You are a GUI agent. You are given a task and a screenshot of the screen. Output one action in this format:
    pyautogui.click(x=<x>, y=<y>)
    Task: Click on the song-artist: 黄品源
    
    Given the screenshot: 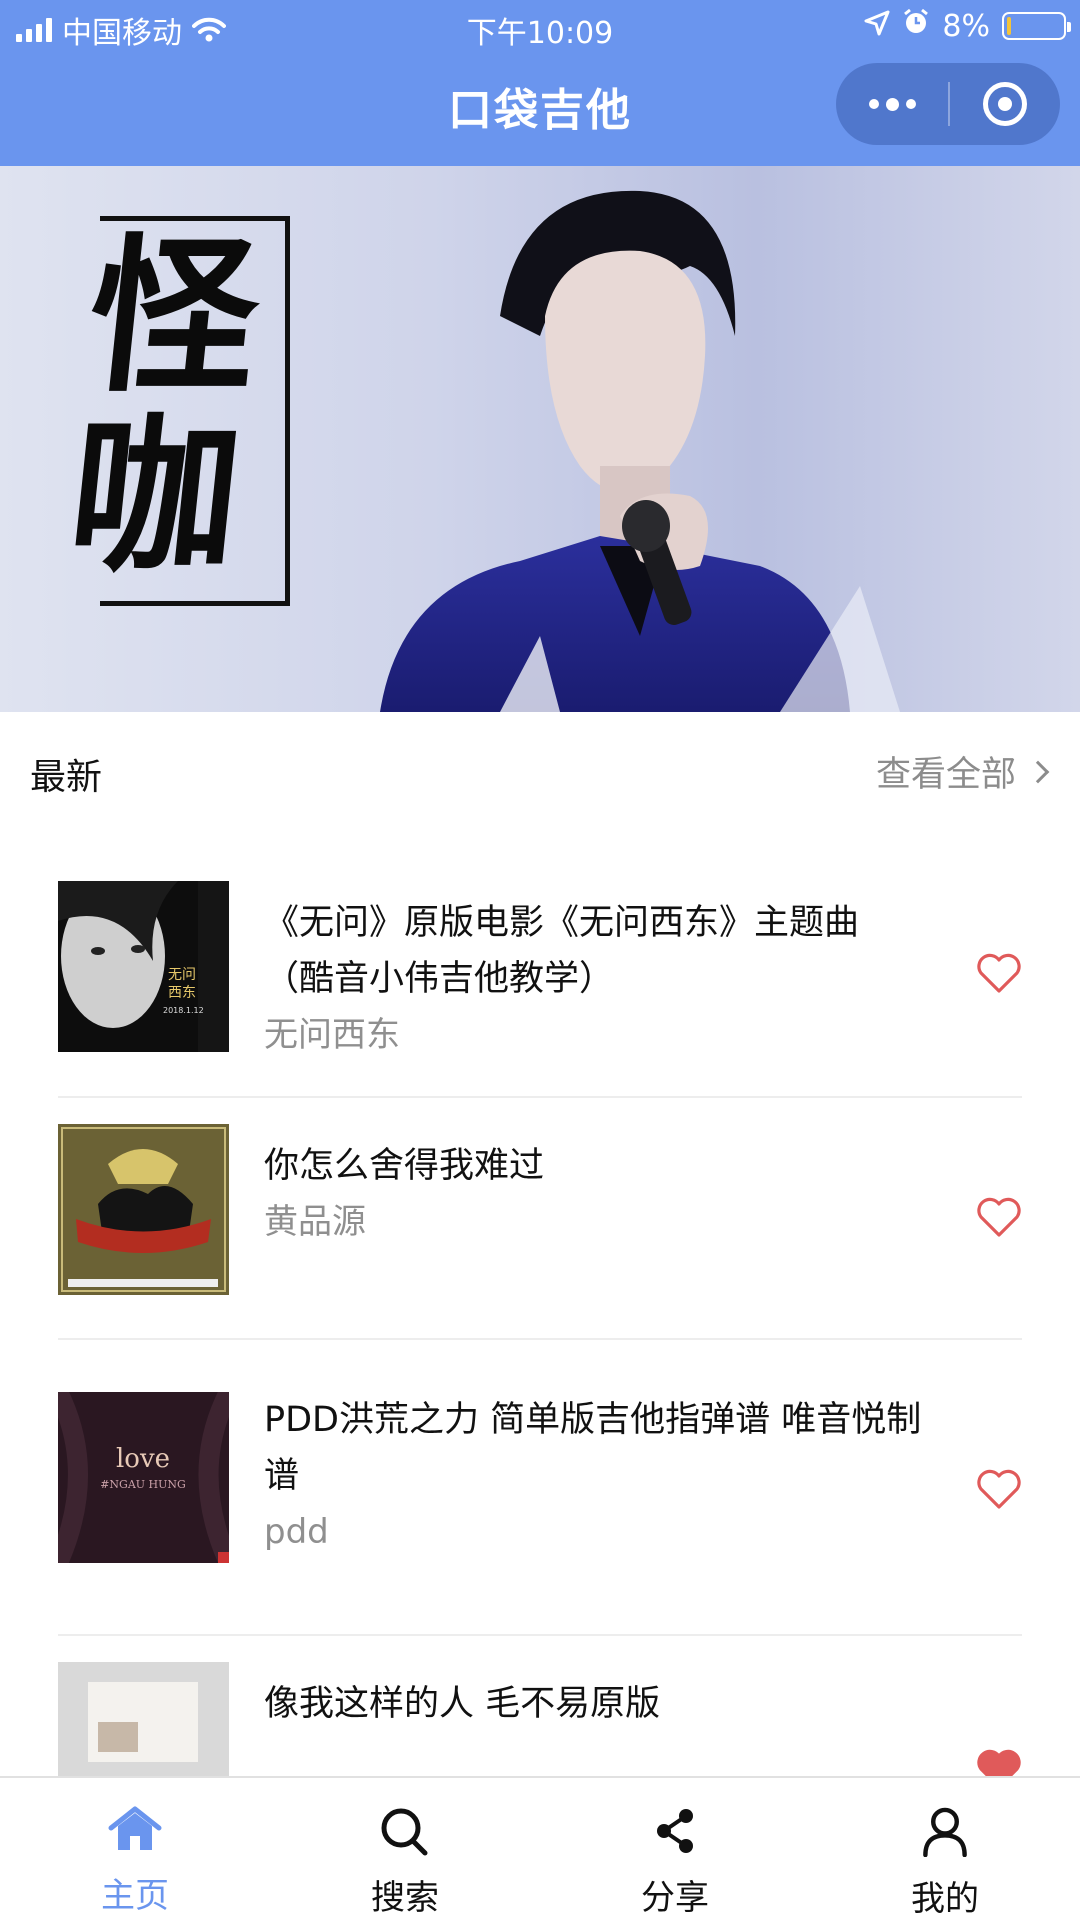 What is the action you would take?
    pyautogui.click(x=315, y=1222)
    